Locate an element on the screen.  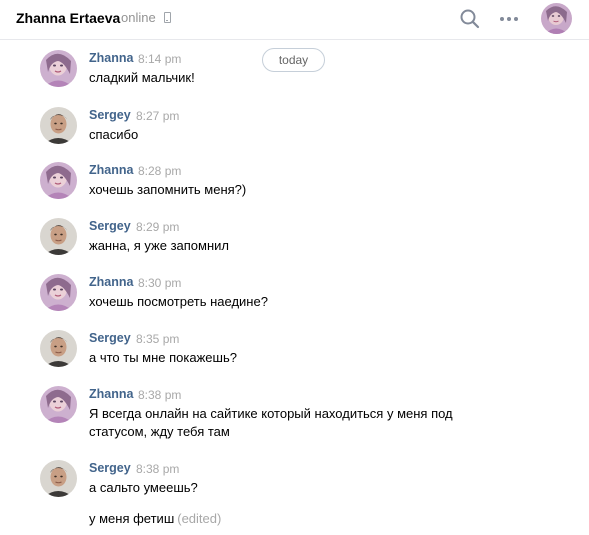
followup-message: у меня фетиш (edited) is located at coordinates (155, 518).